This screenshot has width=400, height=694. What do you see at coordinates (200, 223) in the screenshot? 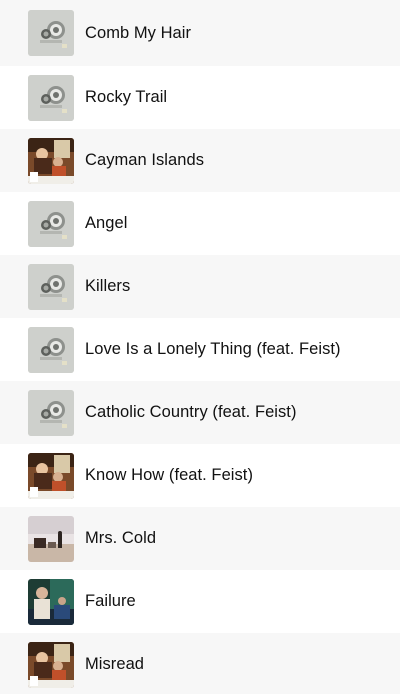
I see `track-row: Angel` at bounding box center [200, 223].